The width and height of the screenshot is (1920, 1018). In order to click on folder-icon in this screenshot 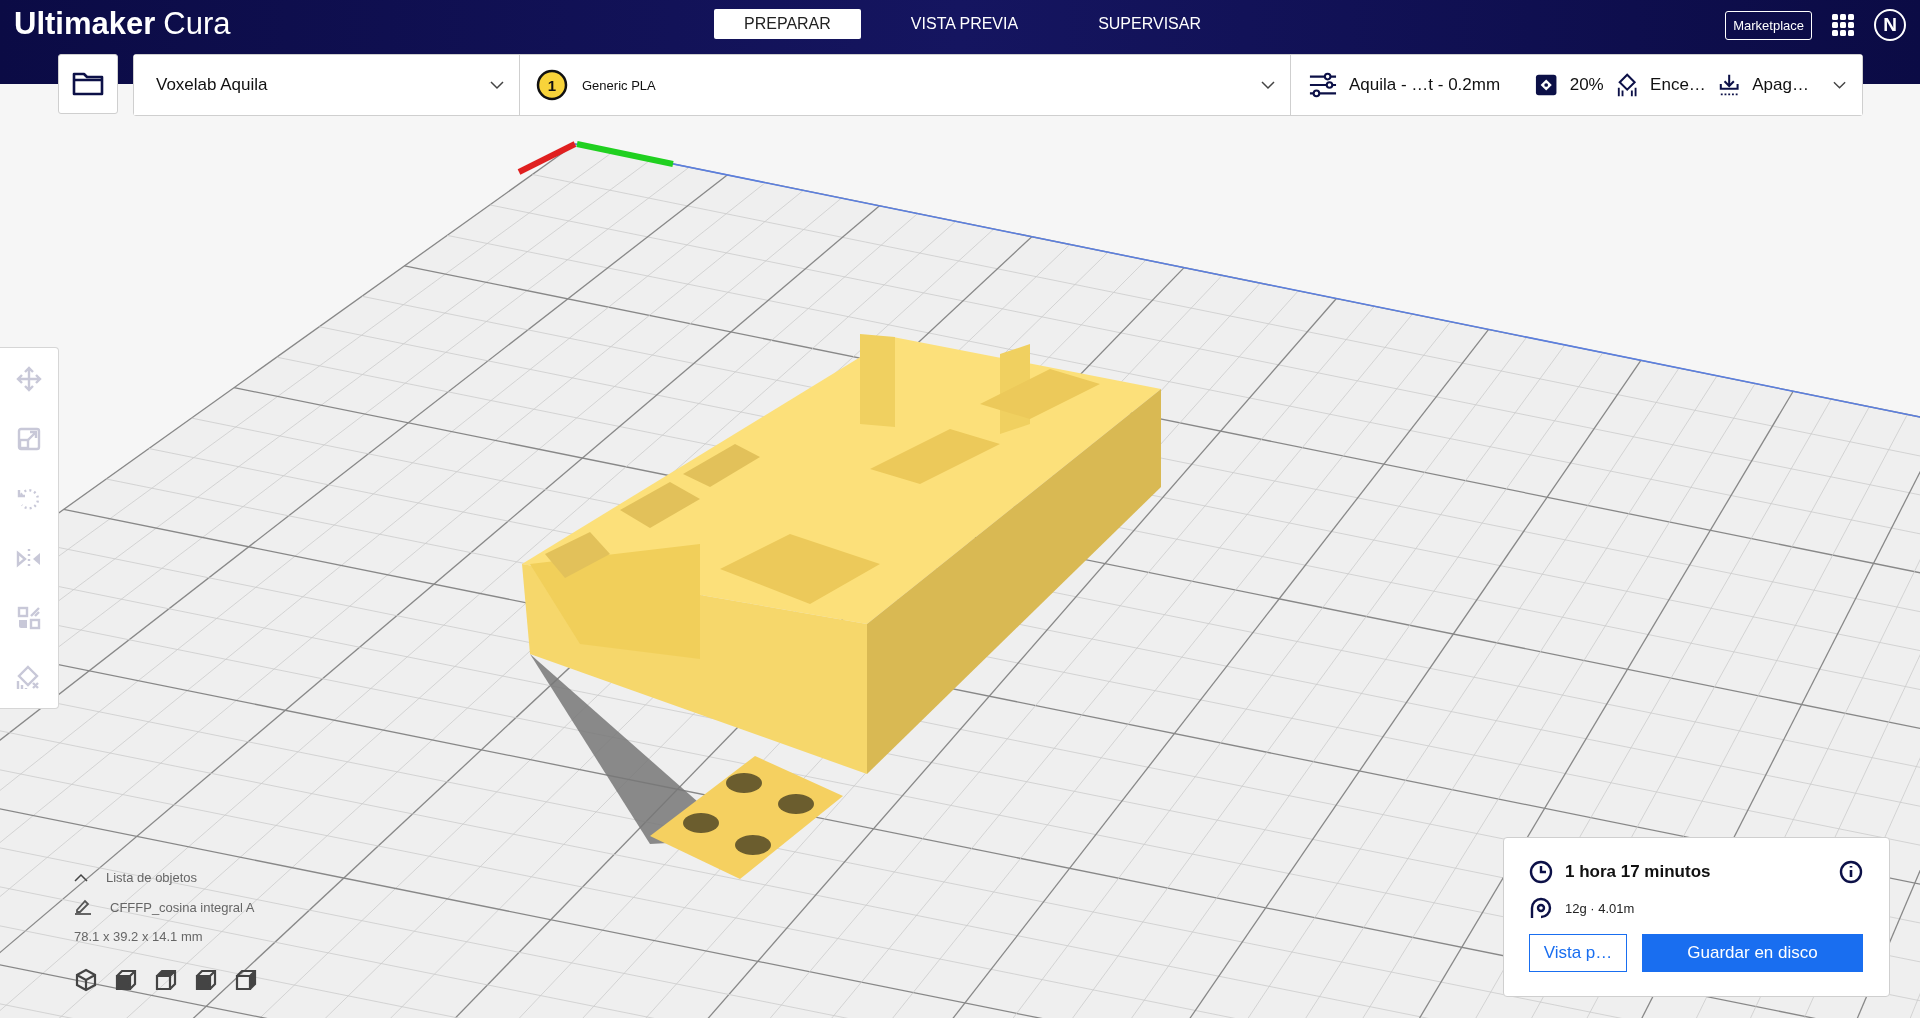, I will do `click(88, 84)`.